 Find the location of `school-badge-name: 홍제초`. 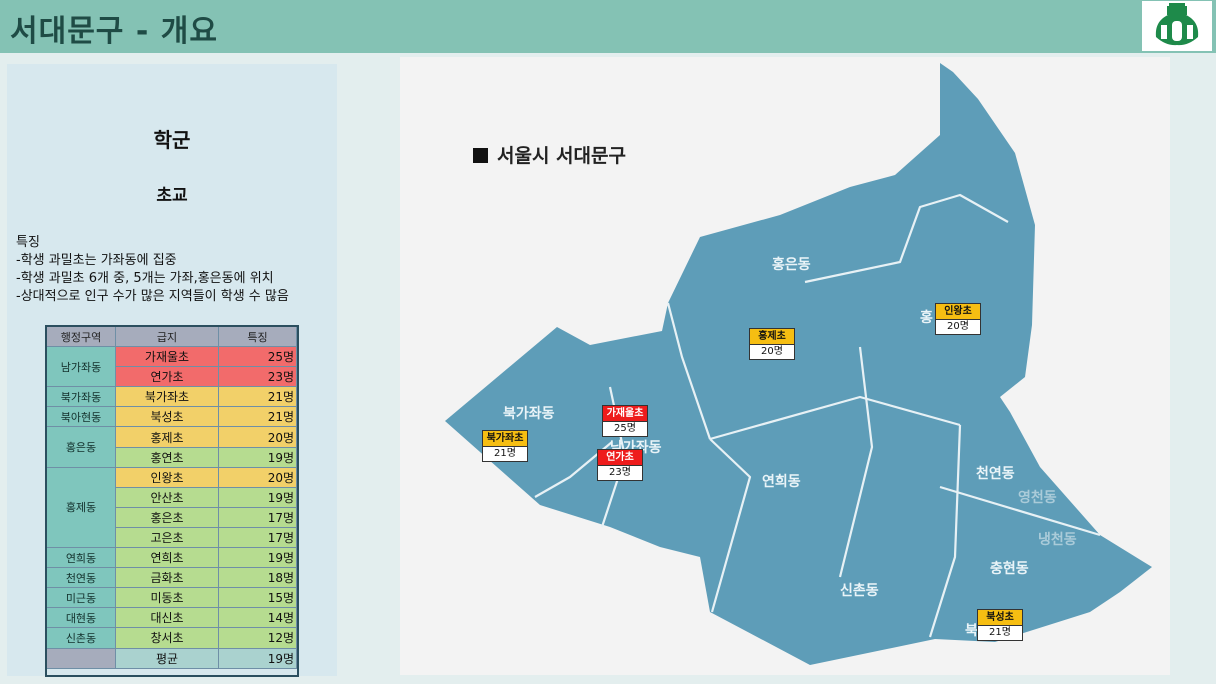

school-badge-name: 홍제초 is located at coordinates (772, 336).